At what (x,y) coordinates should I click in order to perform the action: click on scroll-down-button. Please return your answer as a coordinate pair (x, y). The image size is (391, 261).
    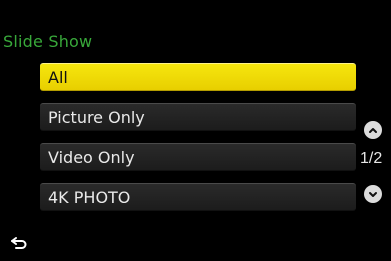
    Looking at the image, I should click on (373, 194).